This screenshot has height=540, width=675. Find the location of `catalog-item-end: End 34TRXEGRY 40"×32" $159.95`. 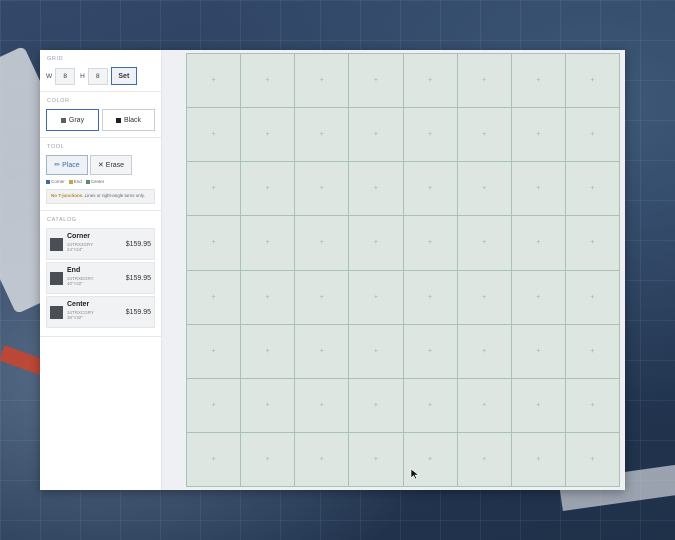

catalog-item-end: End 34TRXEGRY 40"×32" $159.95 is located at coordinates (100, 277).